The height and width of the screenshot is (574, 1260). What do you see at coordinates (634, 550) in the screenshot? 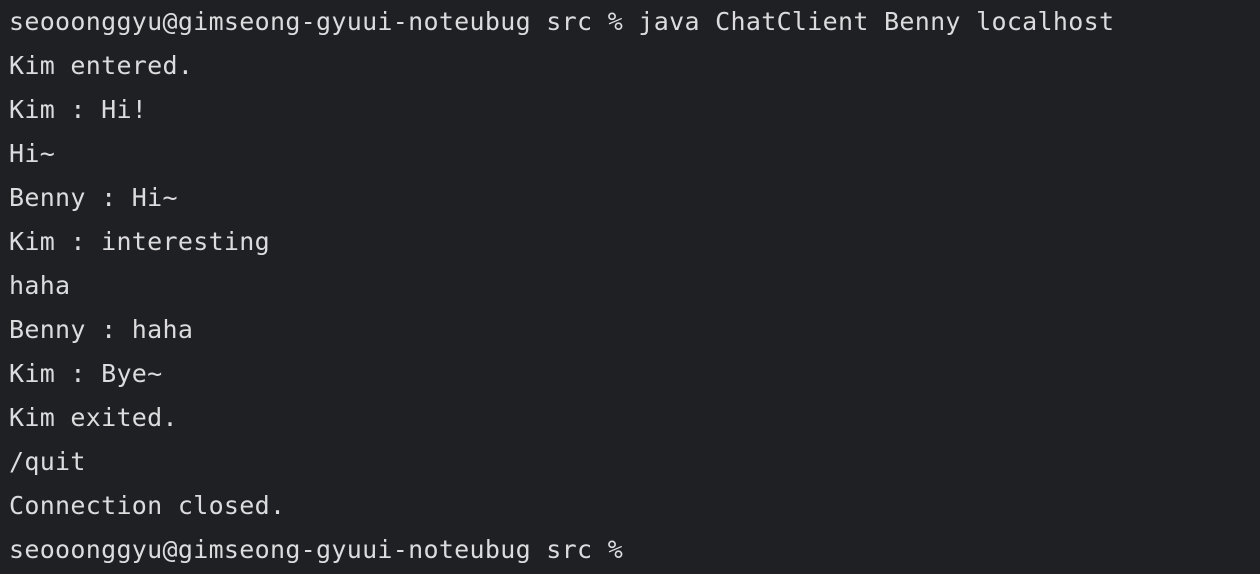
I see `terminal-prompt-line: seooonggyu@gimseong-gyuui-noteubug src %` at bounding box center [634, 550].